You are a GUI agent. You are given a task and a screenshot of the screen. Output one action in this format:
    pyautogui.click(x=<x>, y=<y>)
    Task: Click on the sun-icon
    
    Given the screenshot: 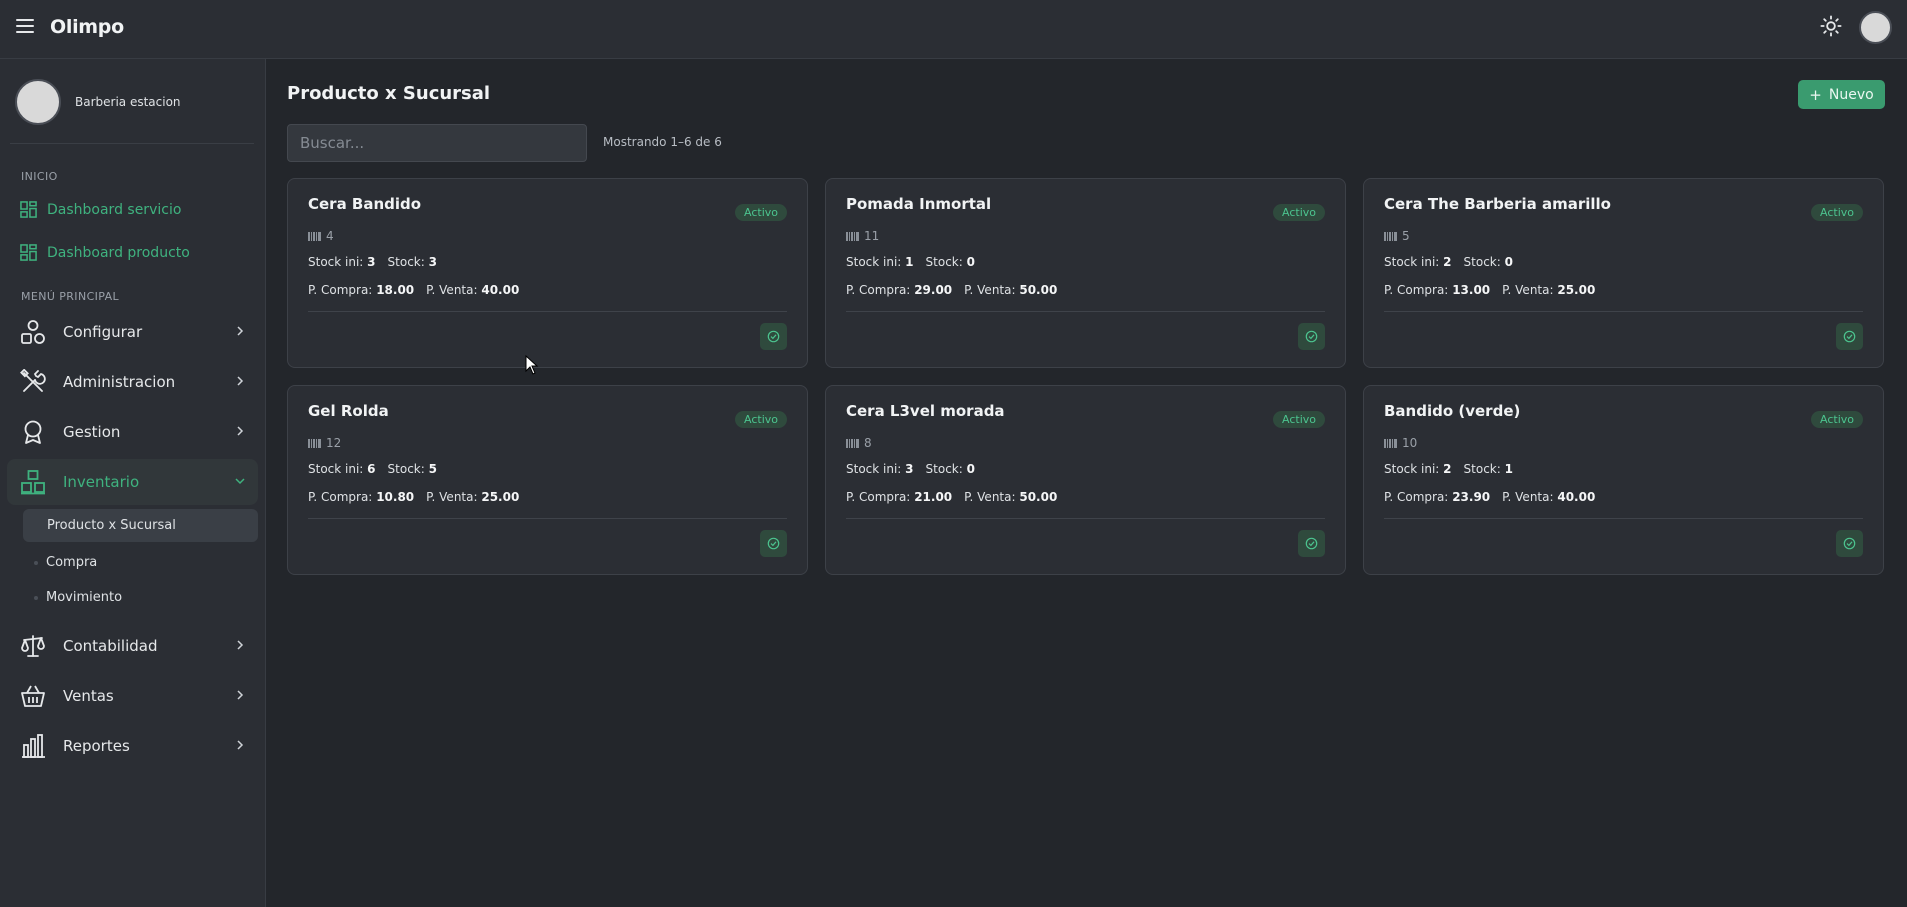 What is the action you would take?
    pyautogui.click(x=1831, y=26)
    